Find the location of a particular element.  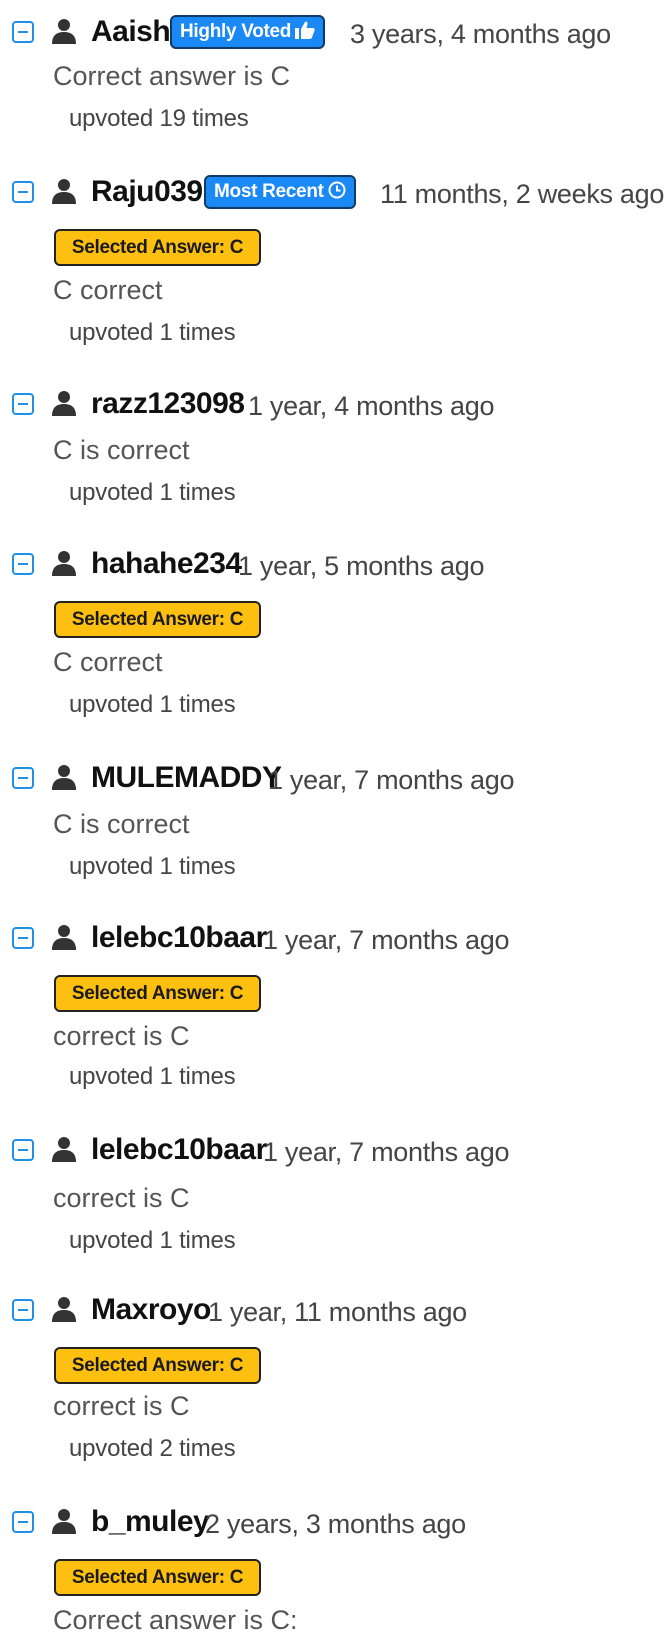

comment-timestamp: 2 years, 3 months ago is located at coordinates (335, 1524).